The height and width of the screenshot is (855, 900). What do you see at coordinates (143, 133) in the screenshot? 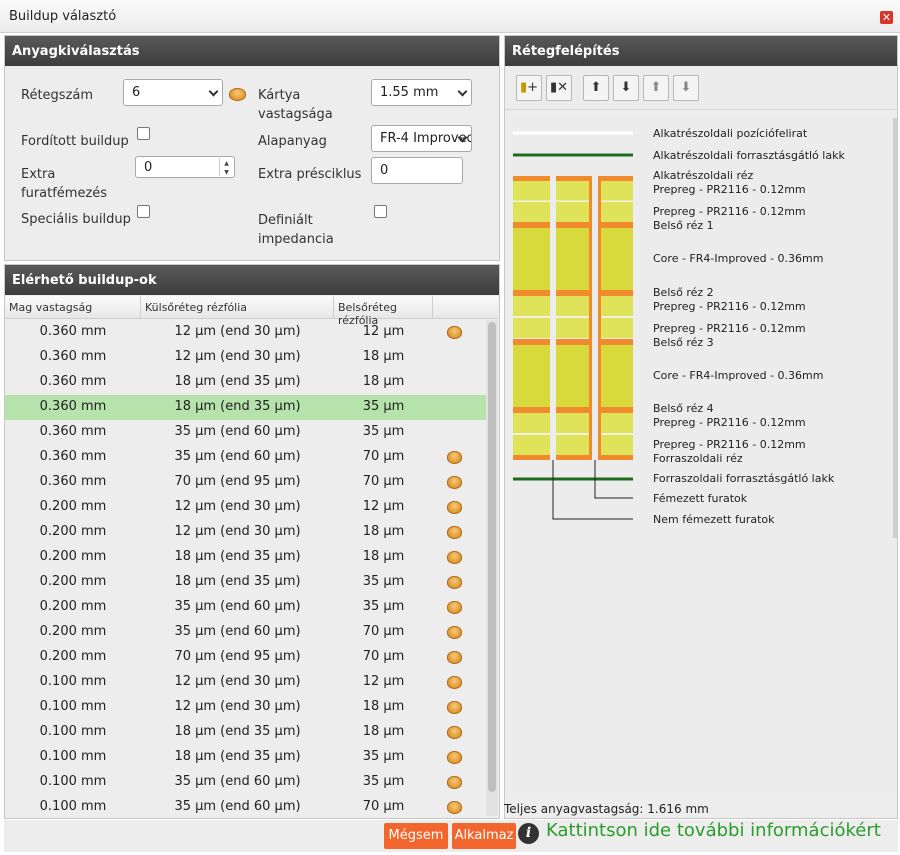
I see `reversed-buildup-checkbox` at bounding box center [143, 133].